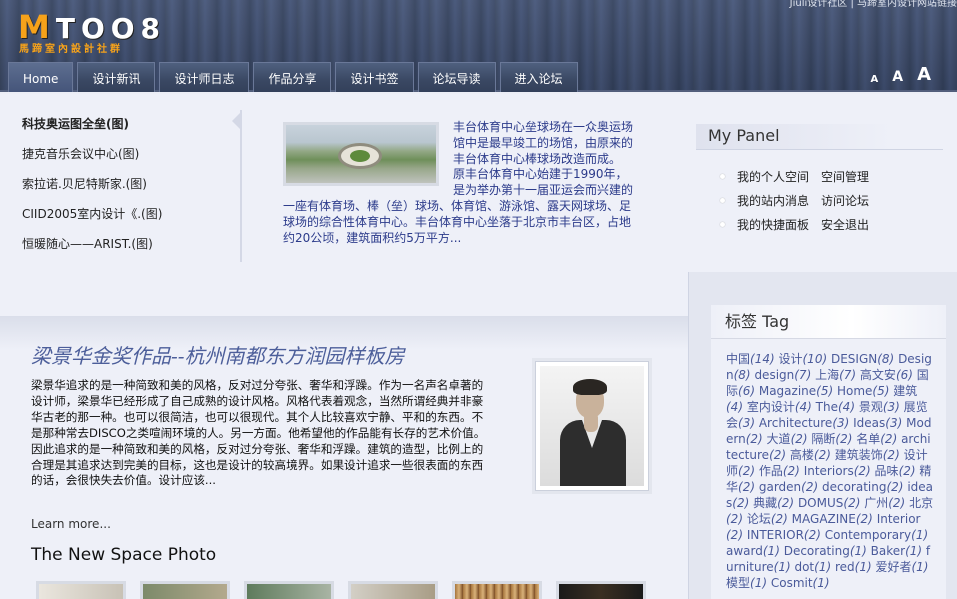 Image resolution: width=957 pixels, height=599 pixels. Describe the element at coordinates (877, 423) in the screenshot. I see `tag-link: Ideas(3)` at that location.